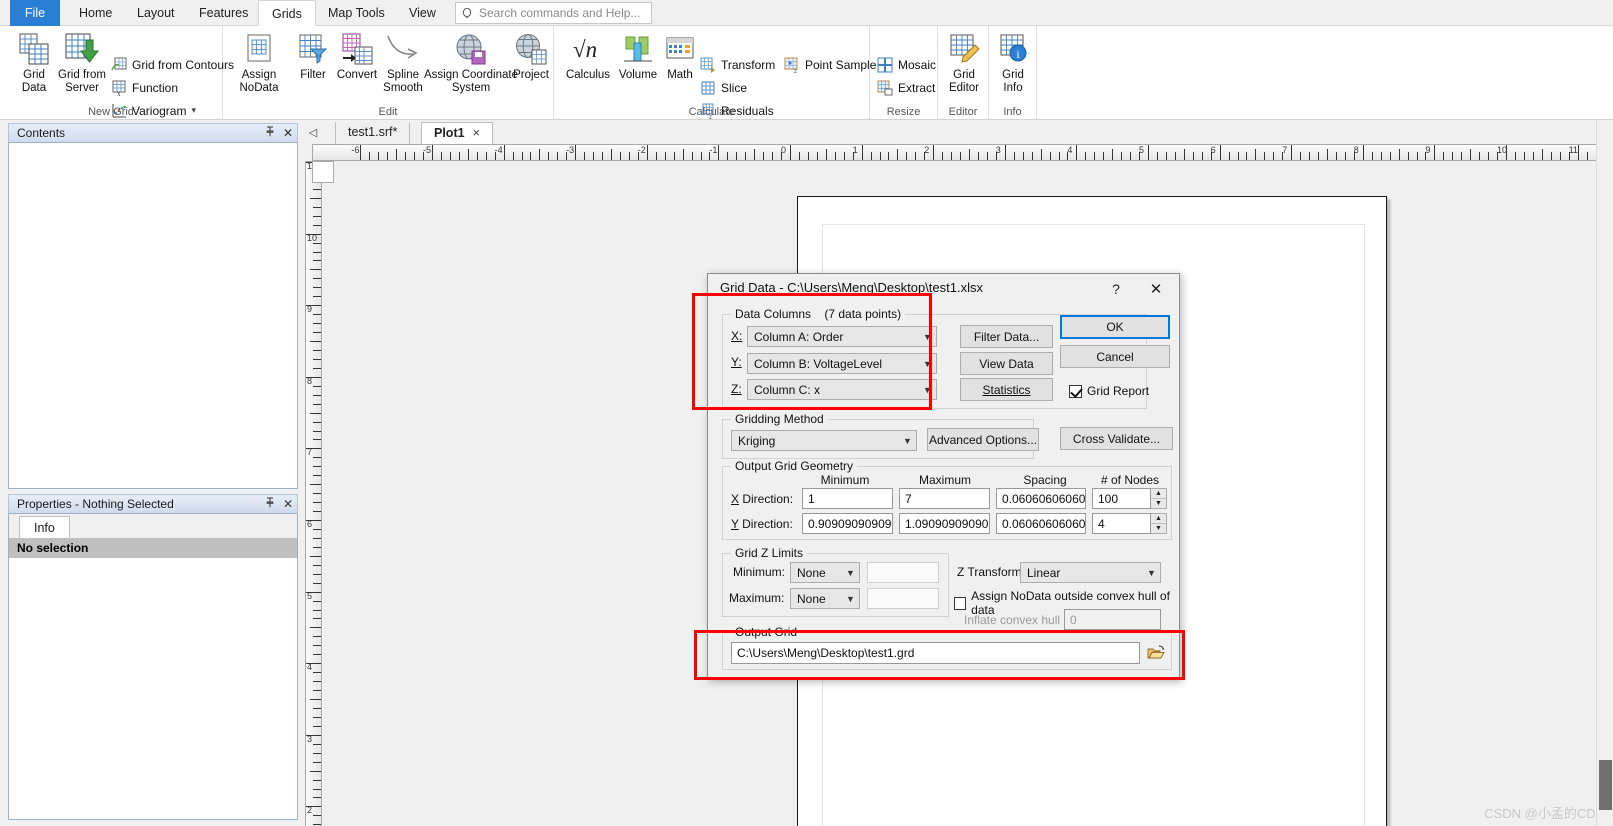 Image resolution: width=1613 pixels, height=826 pixels. What do you see at coordinates (153, 316) in the screenshot?
I see `contents-tree` at bounding box center [153, 316].